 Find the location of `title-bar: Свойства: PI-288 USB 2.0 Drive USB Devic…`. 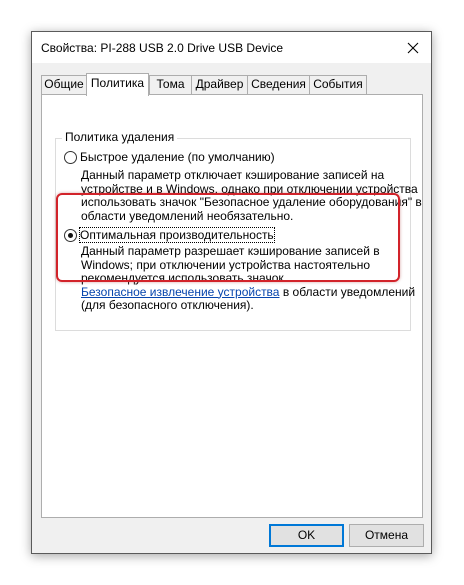

title-bar: Свойства: PI-288 USB 2.0 Drive USB Devic… is located at coordinates (231, 47).